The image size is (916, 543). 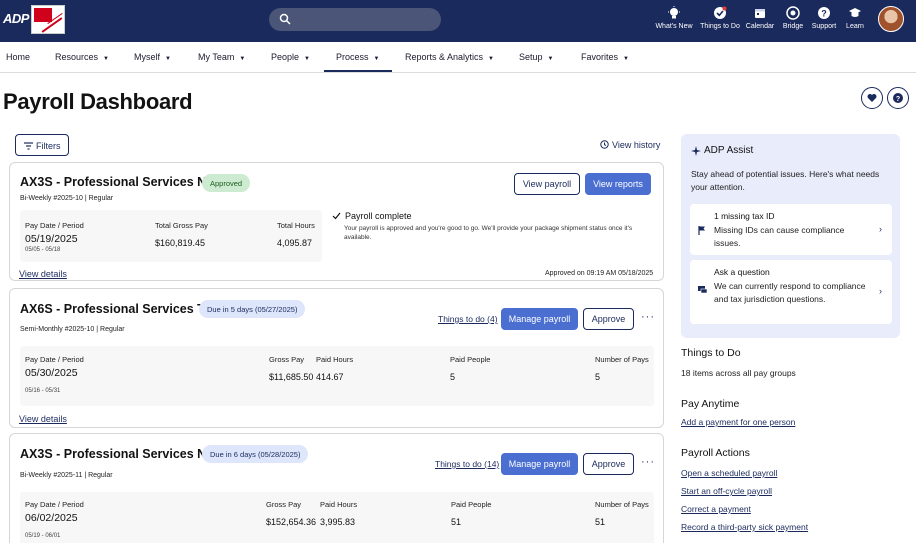 What do you see at coordinates (702, 290) in the screenshot?
I see `chat-icon` at bounding box center [702, 290].